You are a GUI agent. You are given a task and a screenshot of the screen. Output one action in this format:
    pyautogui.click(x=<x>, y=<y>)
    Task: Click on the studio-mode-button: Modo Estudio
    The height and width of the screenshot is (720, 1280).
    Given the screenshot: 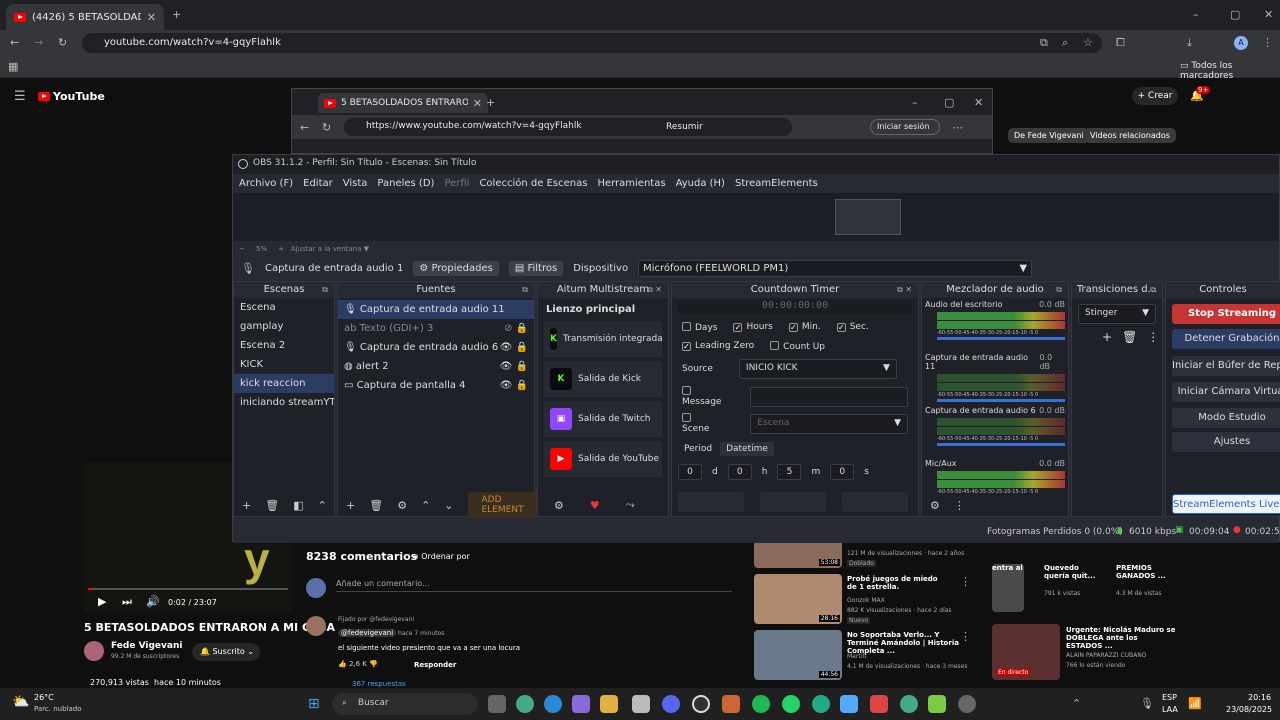 What is the action you would take?
    pyautogui.click(x=1226, y=418)
    